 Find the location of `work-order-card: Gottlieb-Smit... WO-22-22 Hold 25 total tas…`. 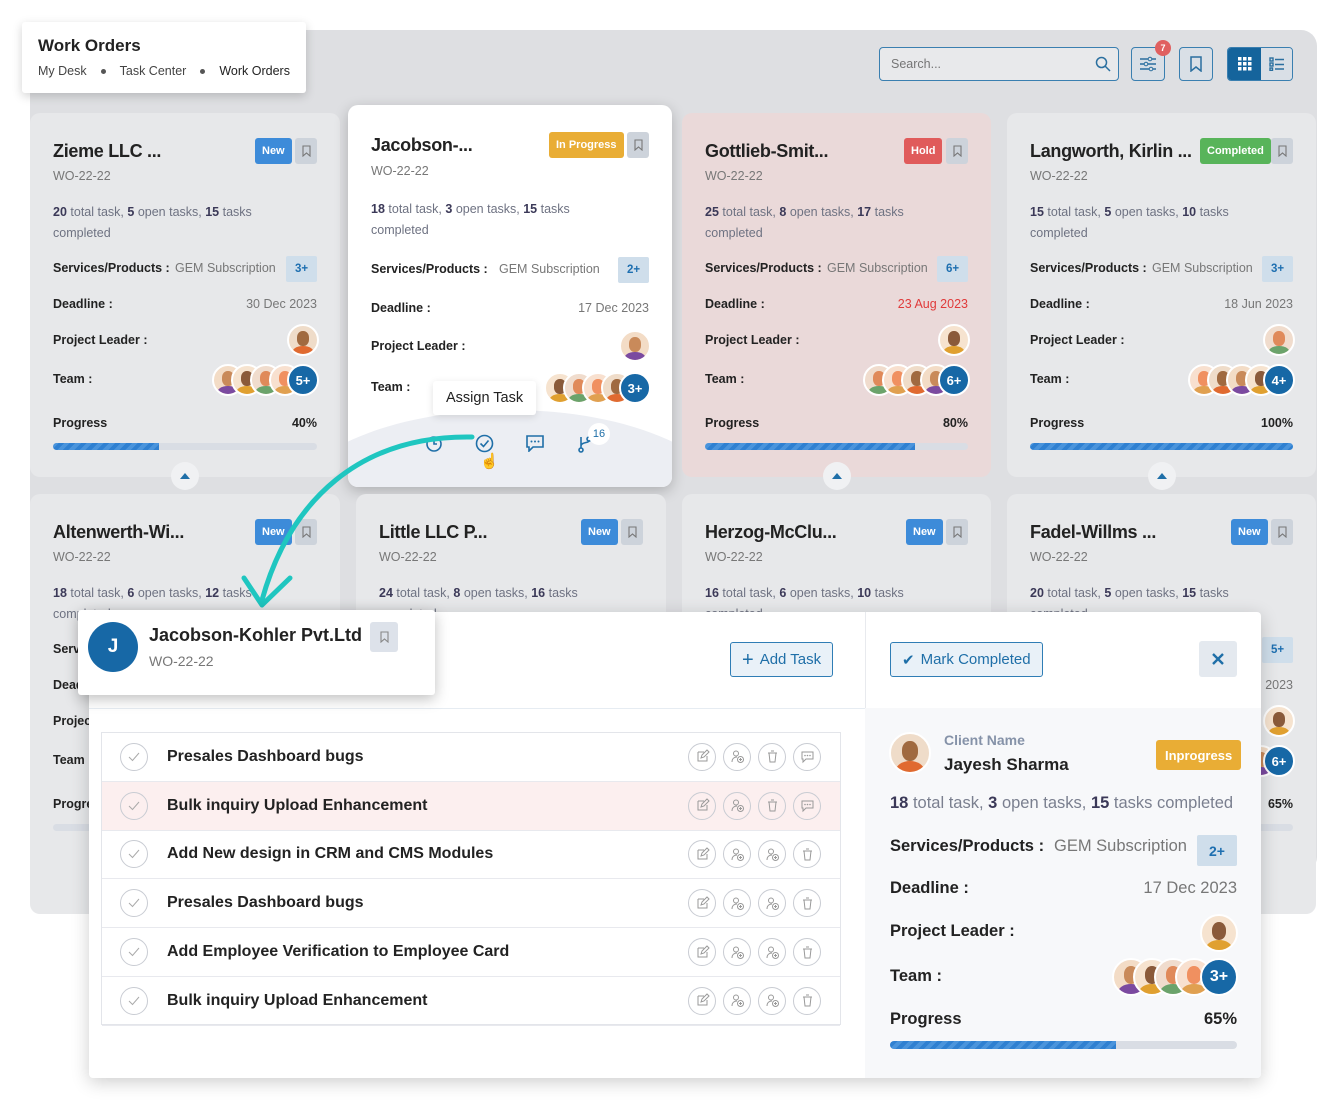

work-order-card: Gottlieb-Smit... WO-22-22 Hold 25 total tas… is located at coordinates (836, 295).